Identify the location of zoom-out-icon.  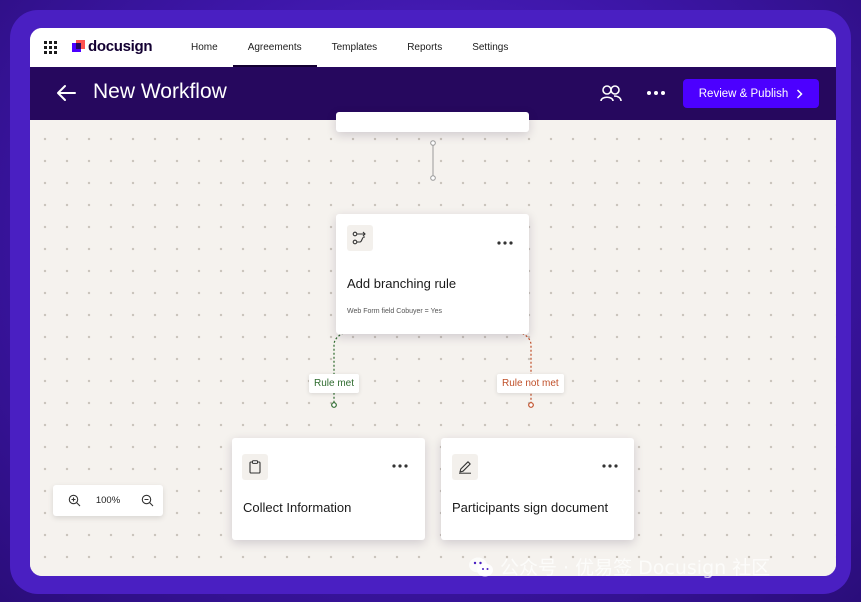
(147, 500).